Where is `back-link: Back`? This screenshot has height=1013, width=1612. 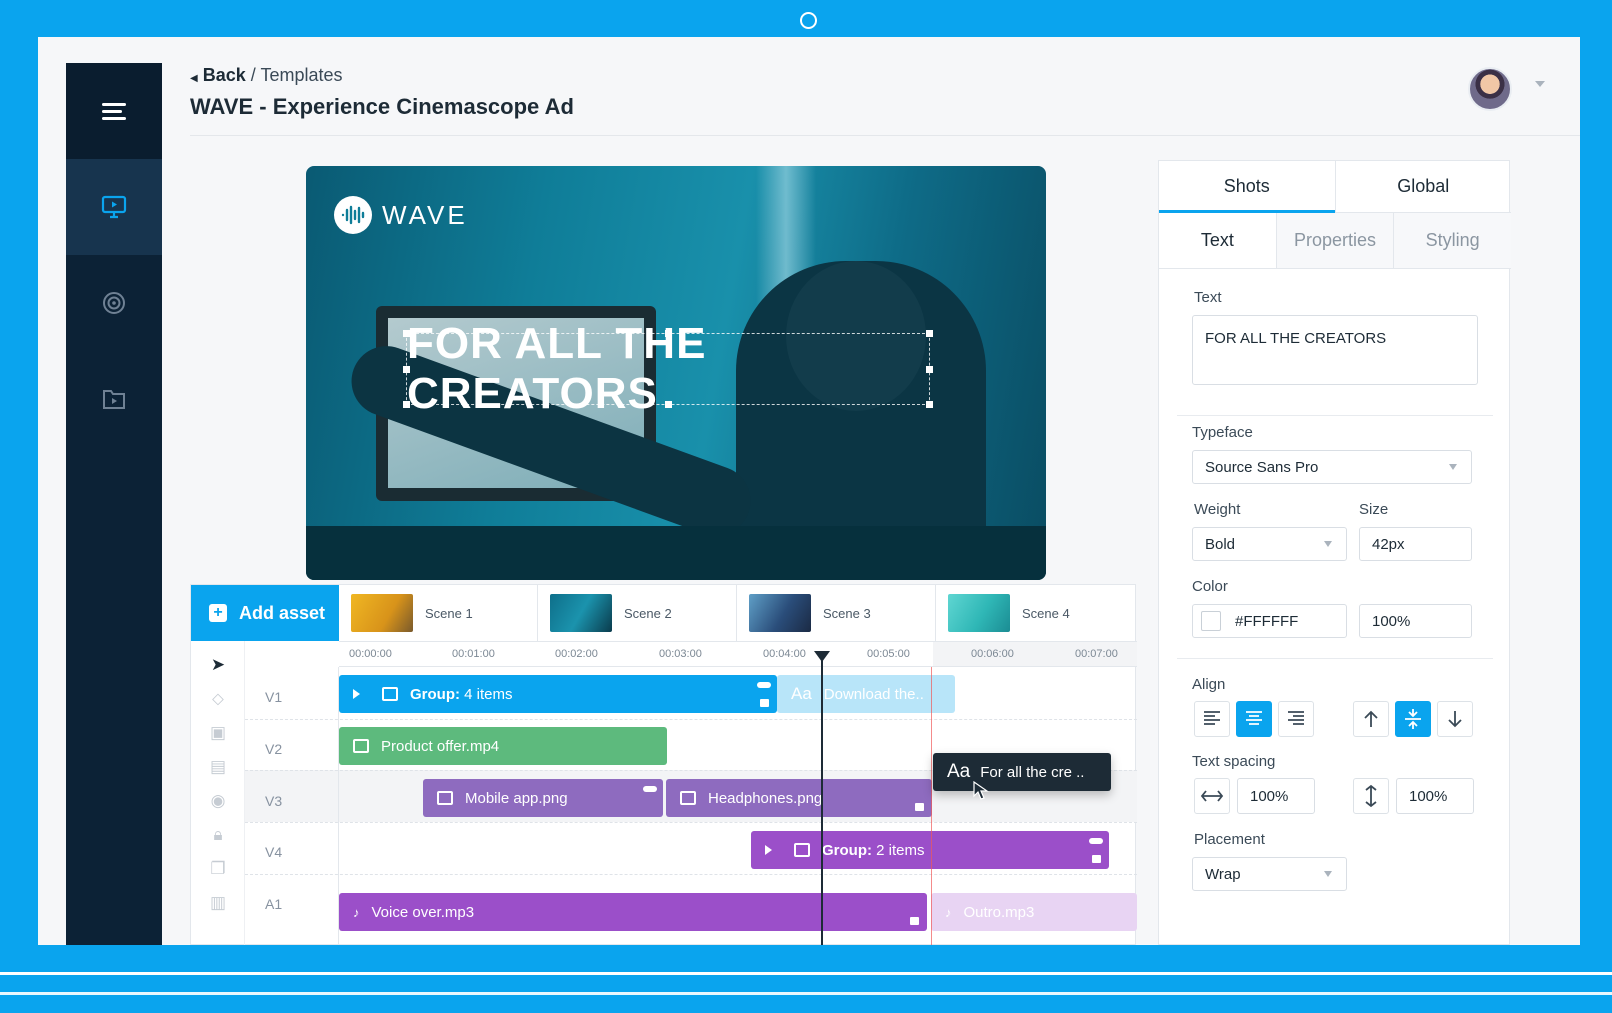 back-link: Back is located at coordinates (224, 75).